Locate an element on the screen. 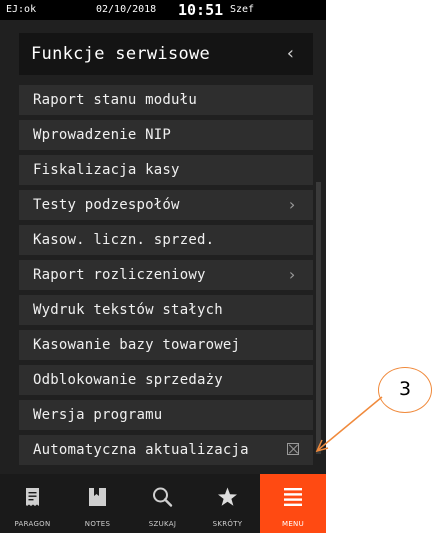  tab-paragon: PARAGON is located at coordinates (32, 503).